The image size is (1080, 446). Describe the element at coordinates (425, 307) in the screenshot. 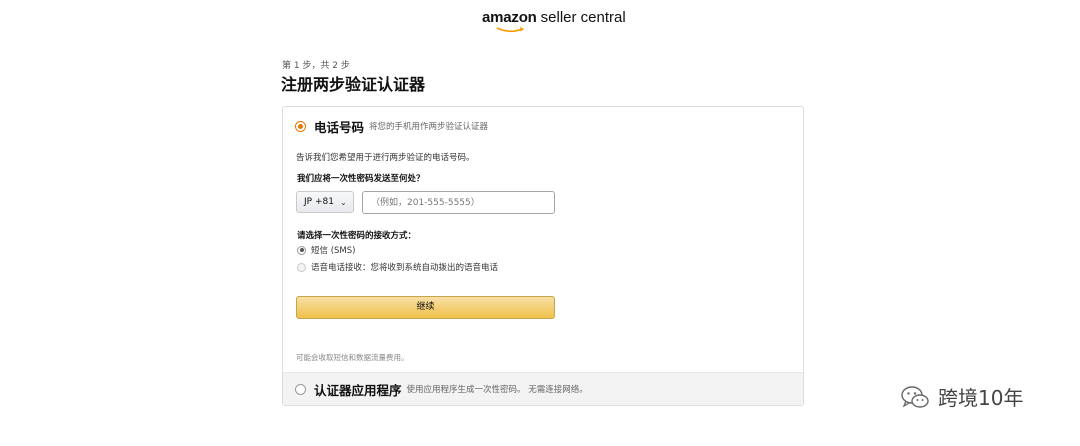

I see `continue-button: 继续` at that location.